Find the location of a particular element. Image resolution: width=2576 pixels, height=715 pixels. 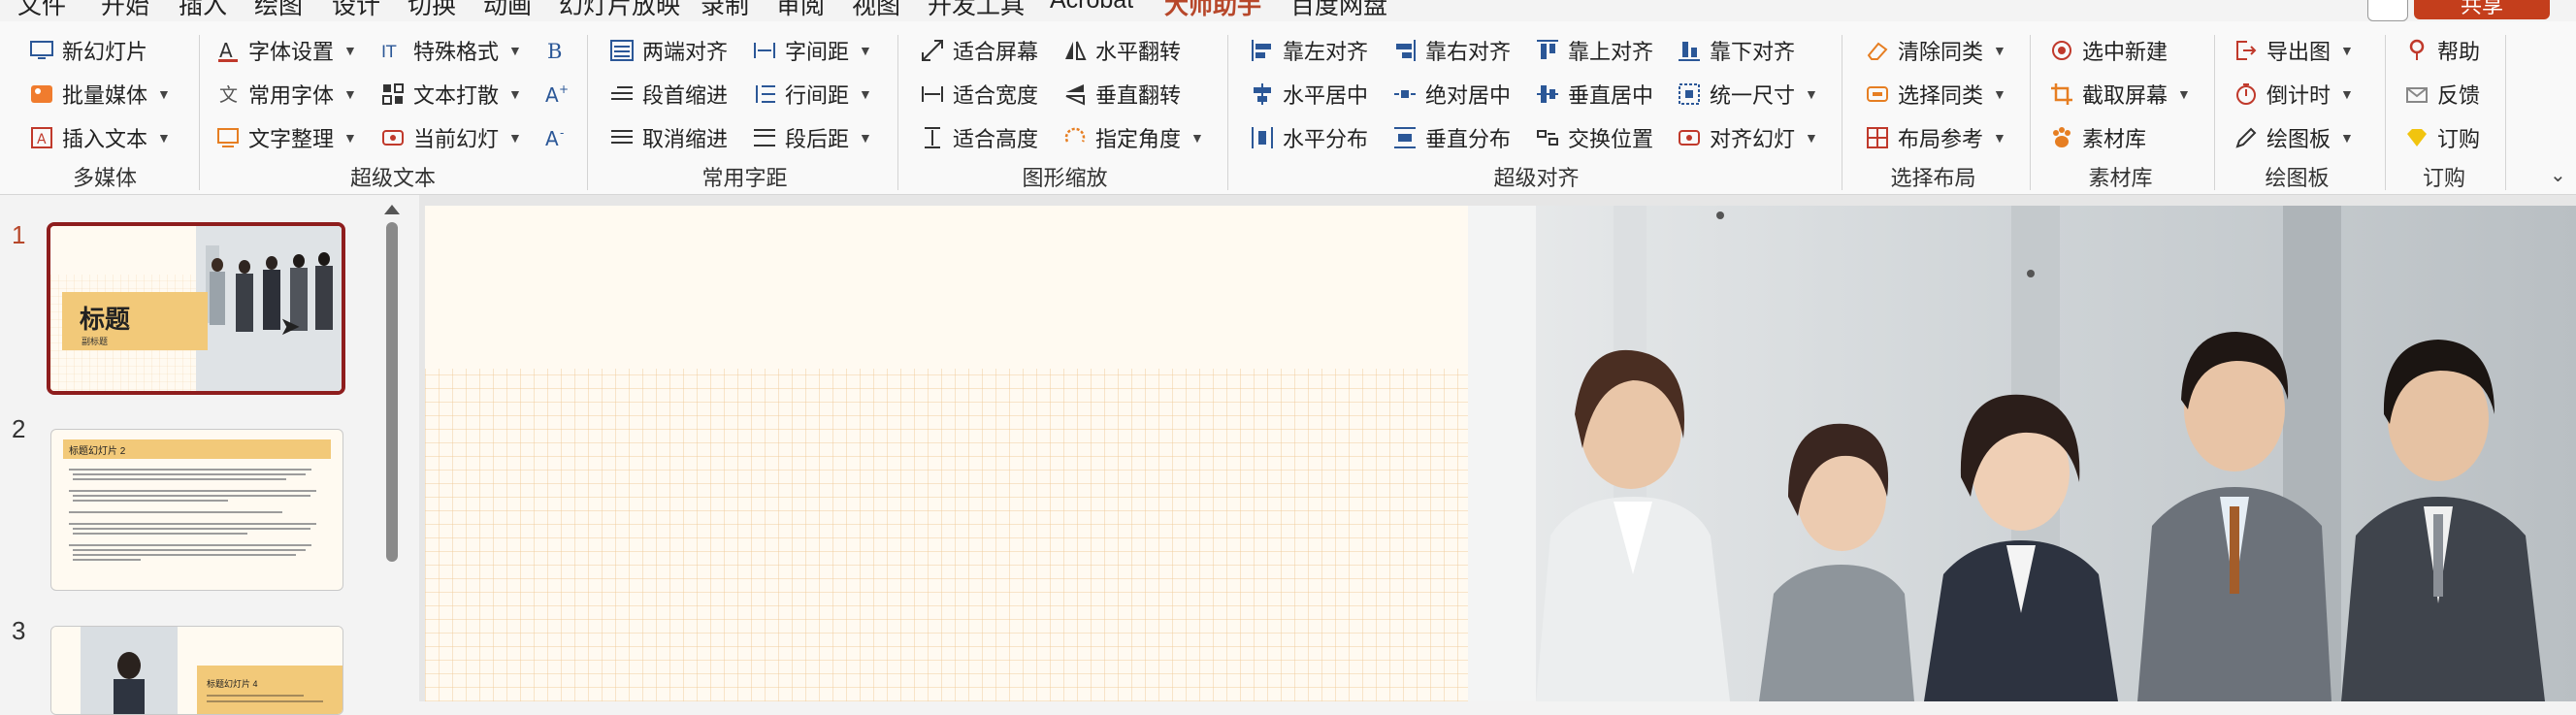

tab-acrobat: Acrobat is located at coordinates (1091, 7).